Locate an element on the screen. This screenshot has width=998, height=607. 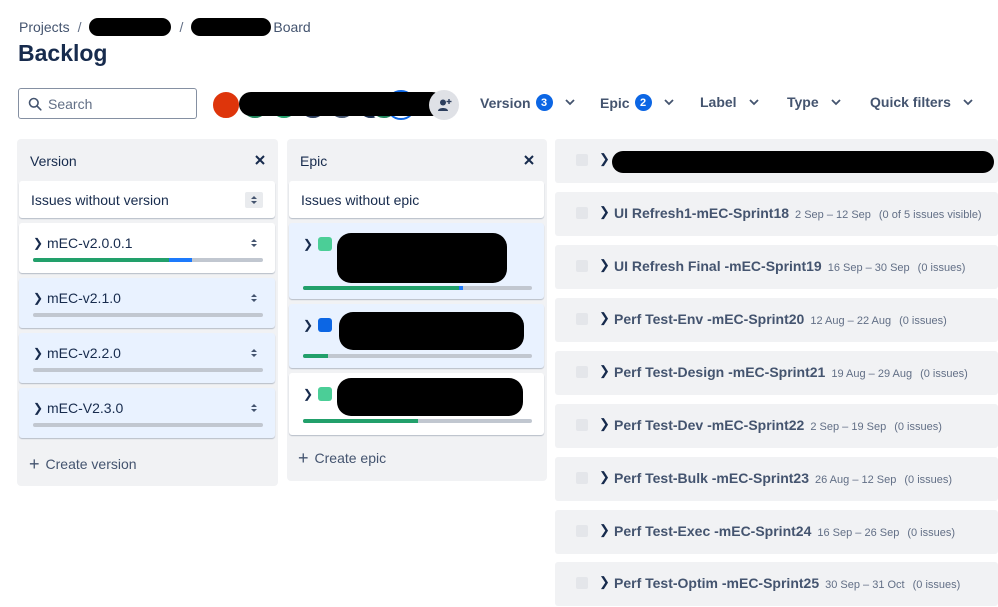
version-card: ❯ mEC-v2.0.0.1 is located at coordinates (147, 248).